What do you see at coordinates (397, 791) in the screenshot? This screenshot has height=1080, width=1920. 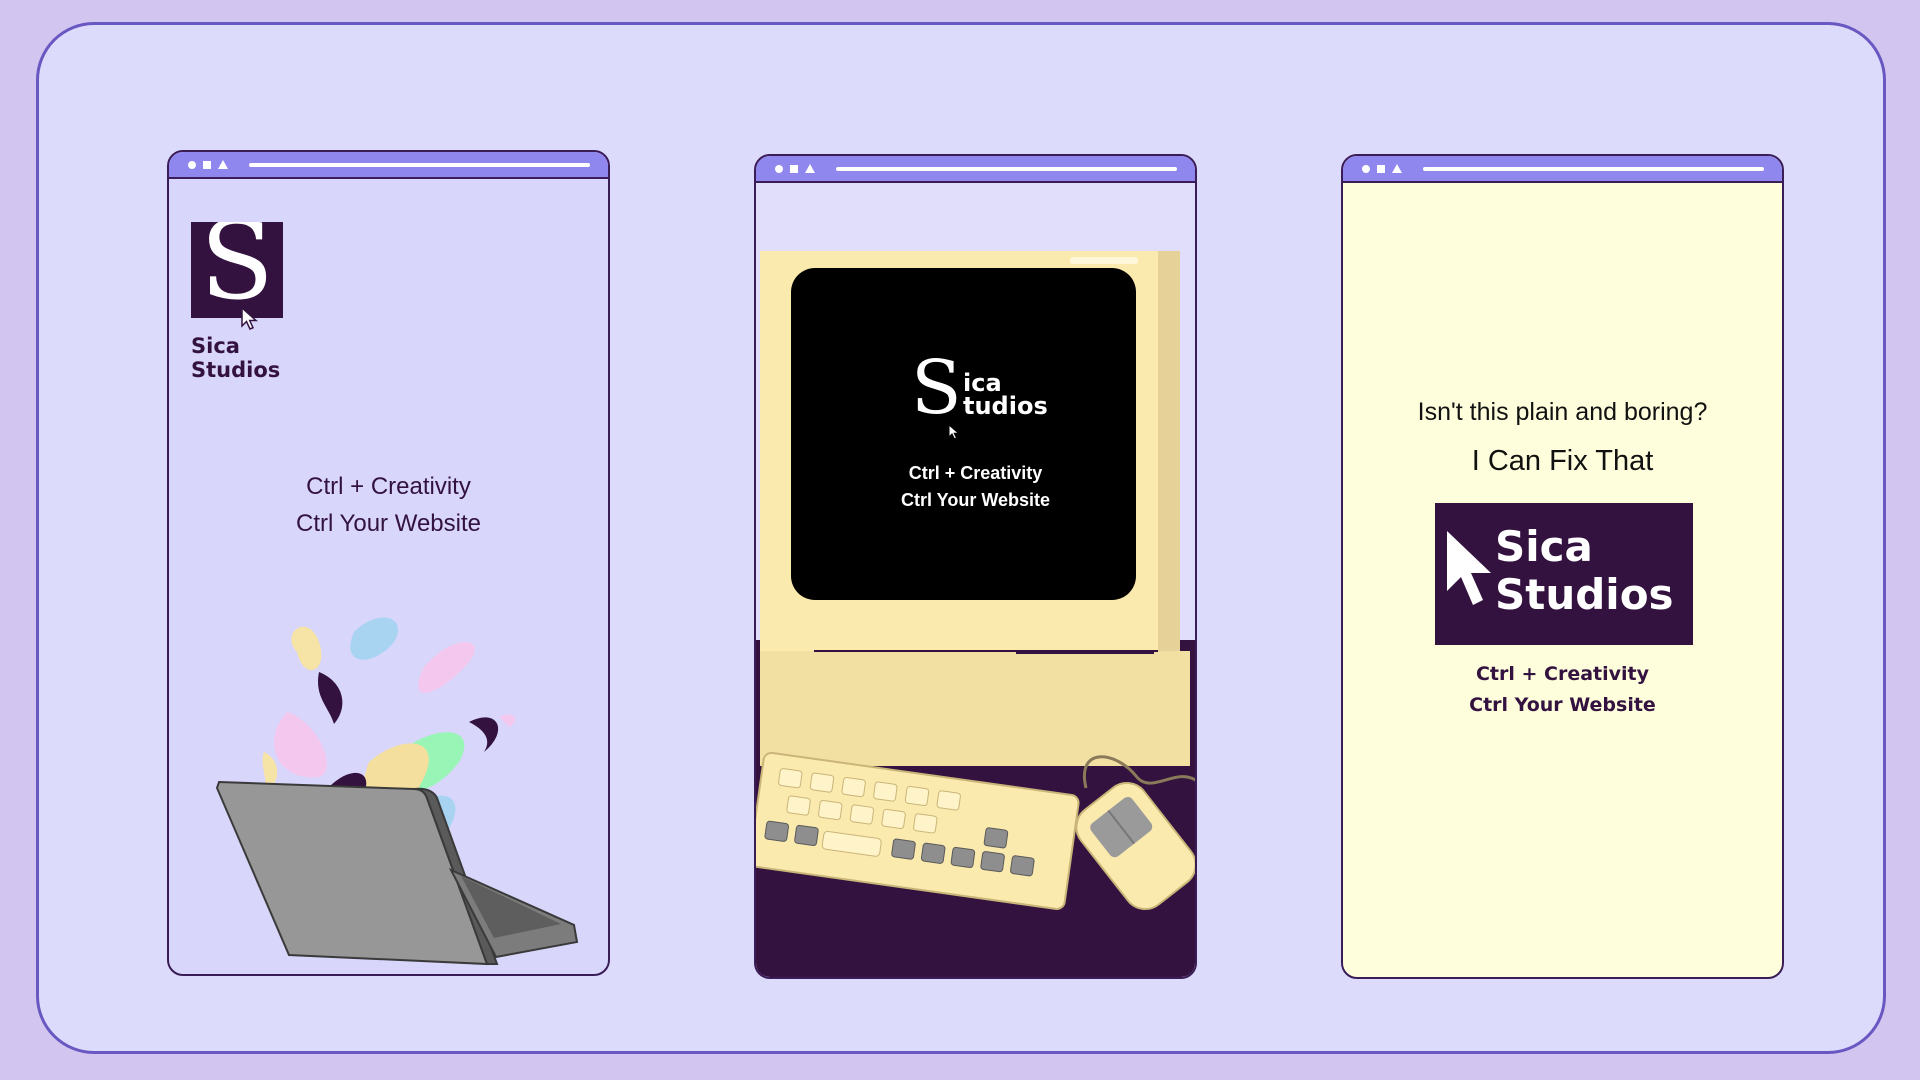 I see `laptop-splash-illustration` at bounding box center [397, 791].